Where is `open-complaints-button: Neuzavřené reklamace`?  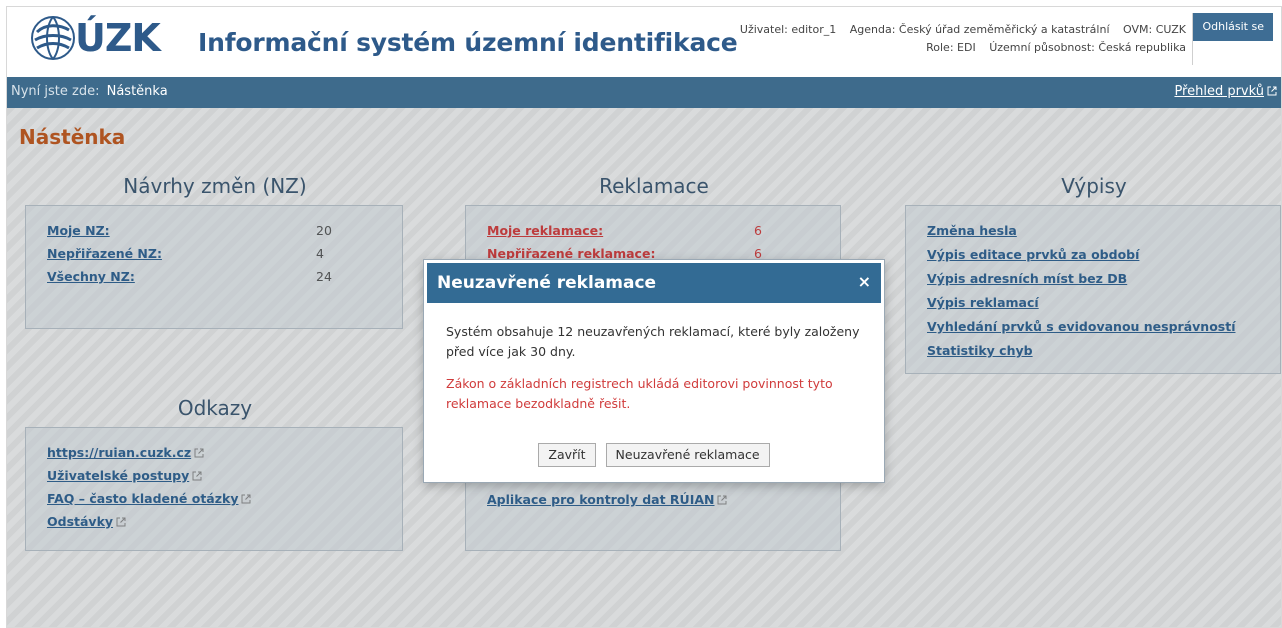
open-complaints-button: Neuzavřené reklamace is located at coordinates (687, 455).